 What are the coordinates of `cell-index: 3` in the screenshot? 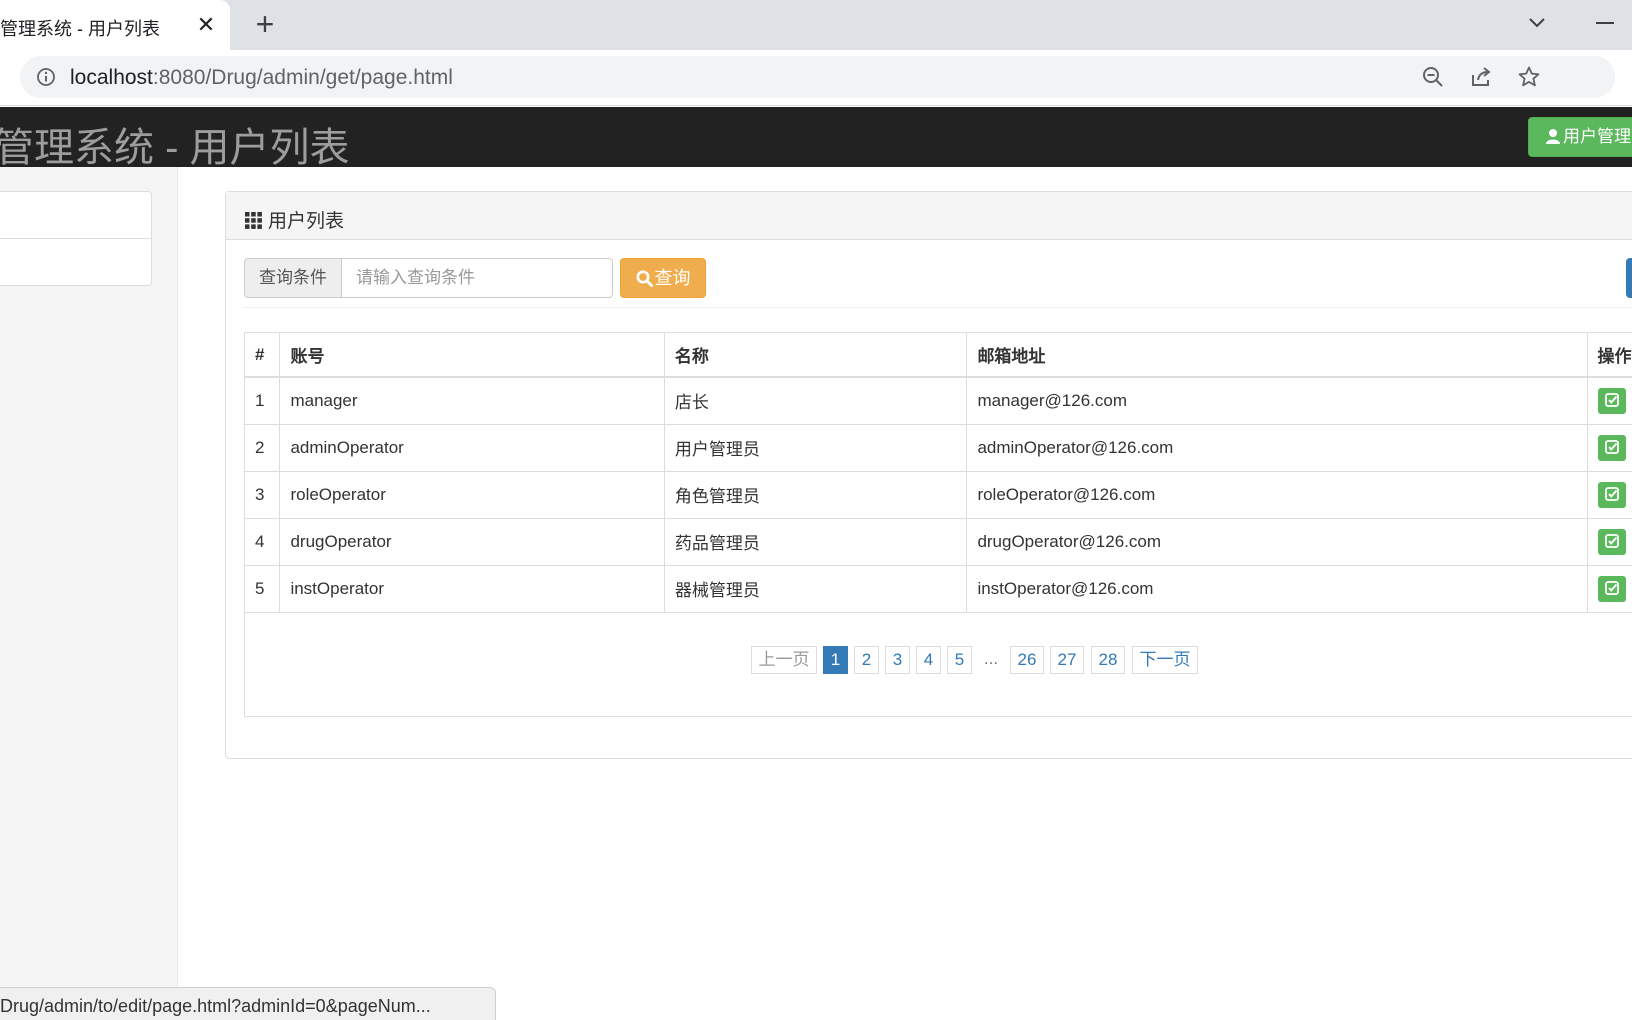 It's located at (263, 495).